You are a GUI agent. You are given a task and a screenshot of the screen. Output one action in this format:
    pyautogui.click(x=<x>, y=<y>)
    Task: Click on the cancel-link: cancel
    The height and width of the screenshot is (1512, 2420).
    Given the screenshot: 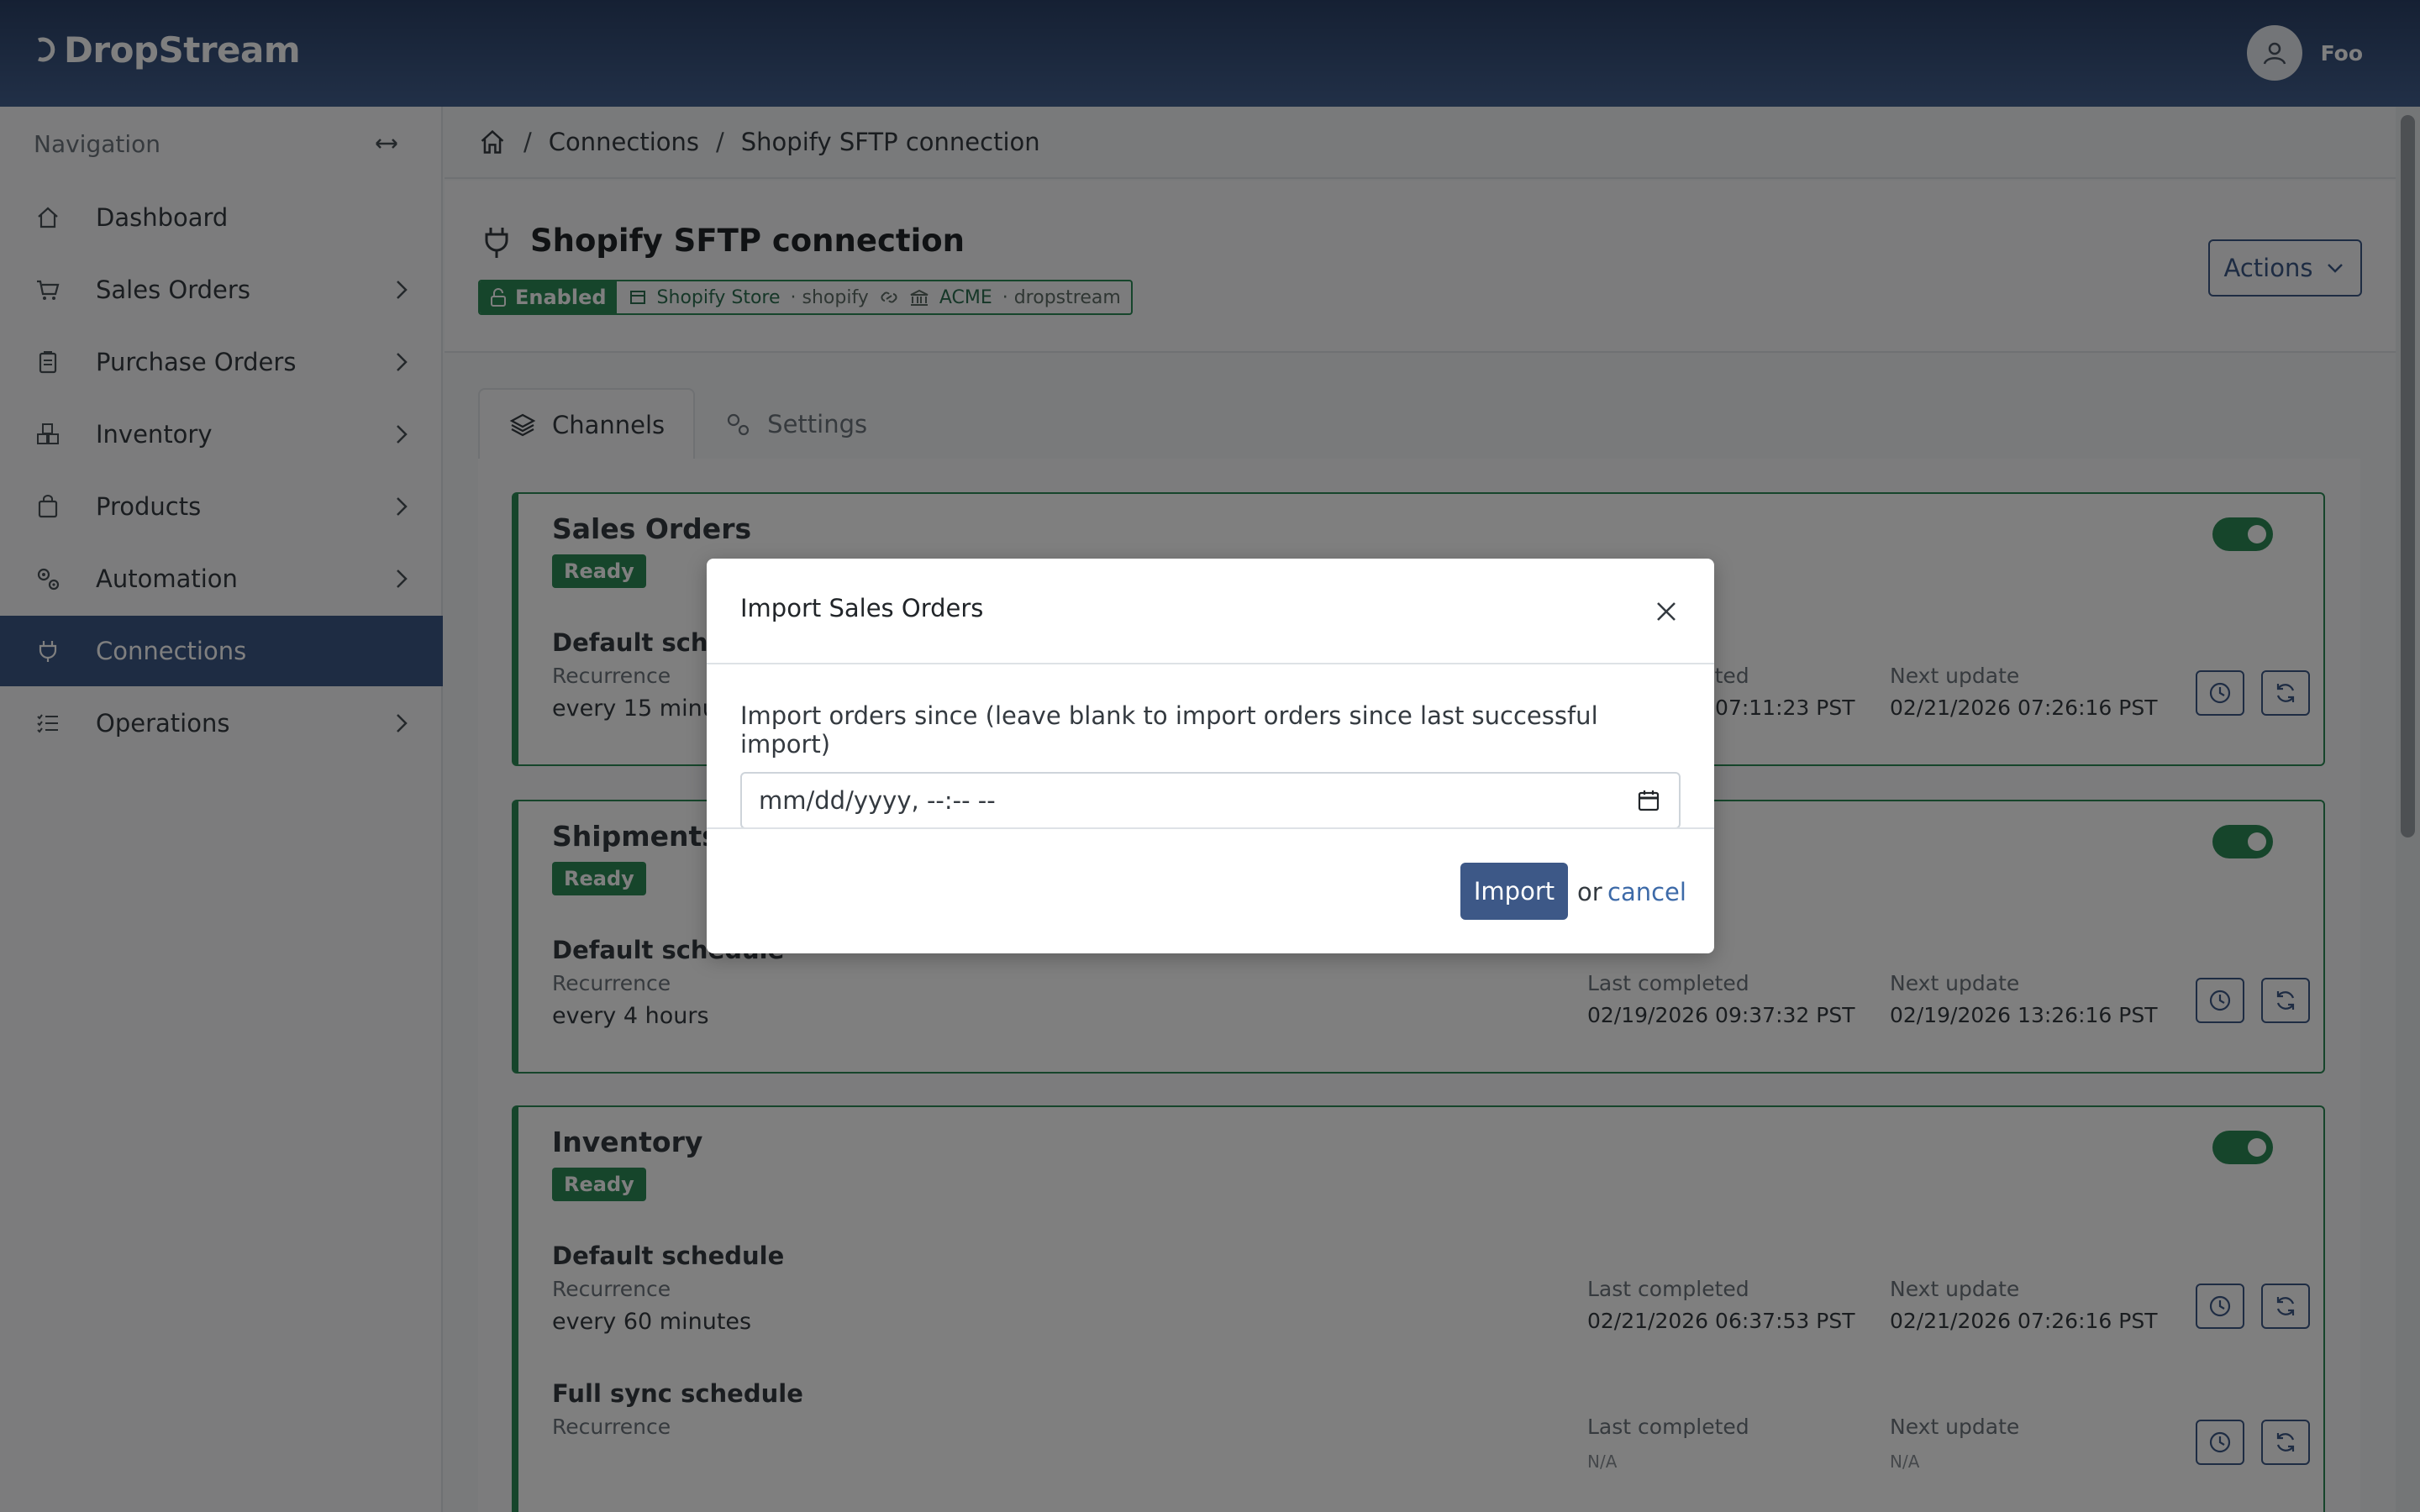 What is the action you would take?
    pyautogui.click(x=1647, y=892)
    